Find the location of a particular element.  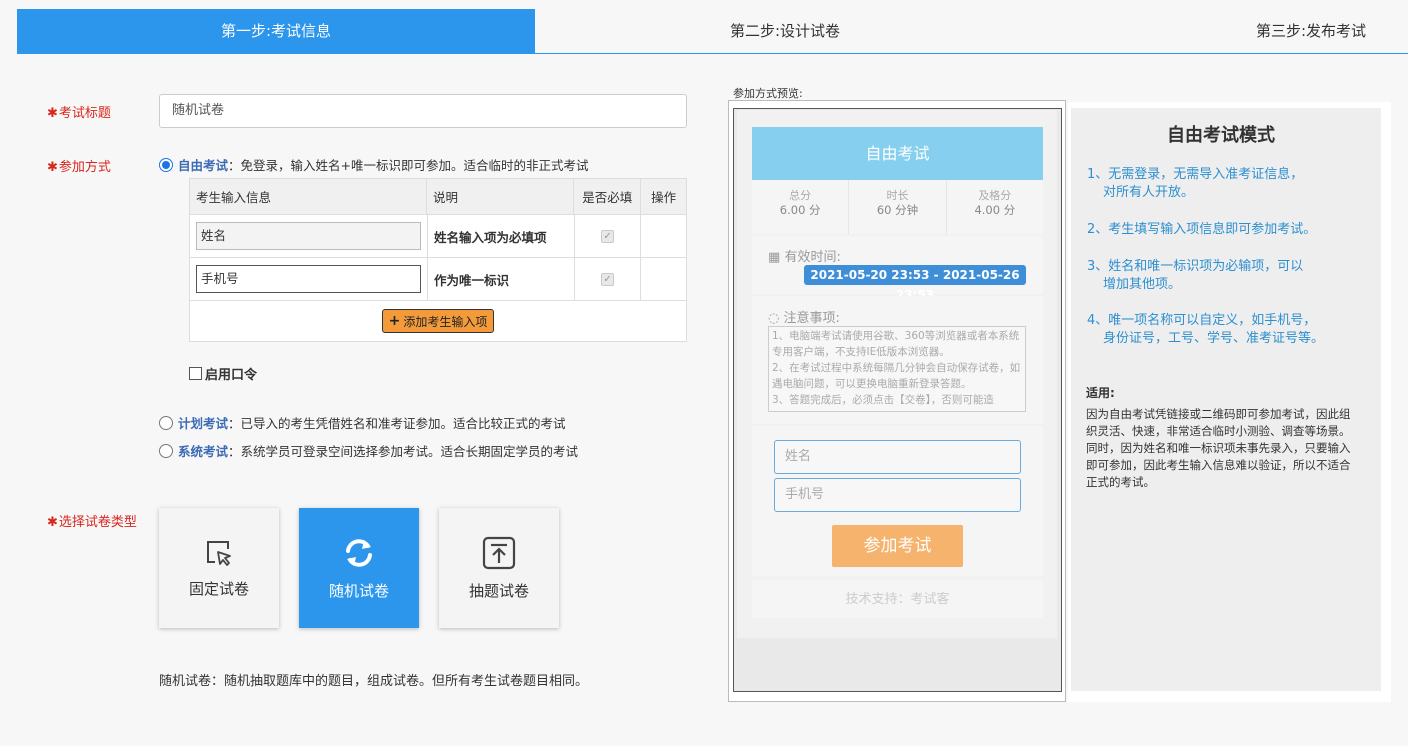

field-note: 作为唯一标识 is located at coordinates (501, 279).